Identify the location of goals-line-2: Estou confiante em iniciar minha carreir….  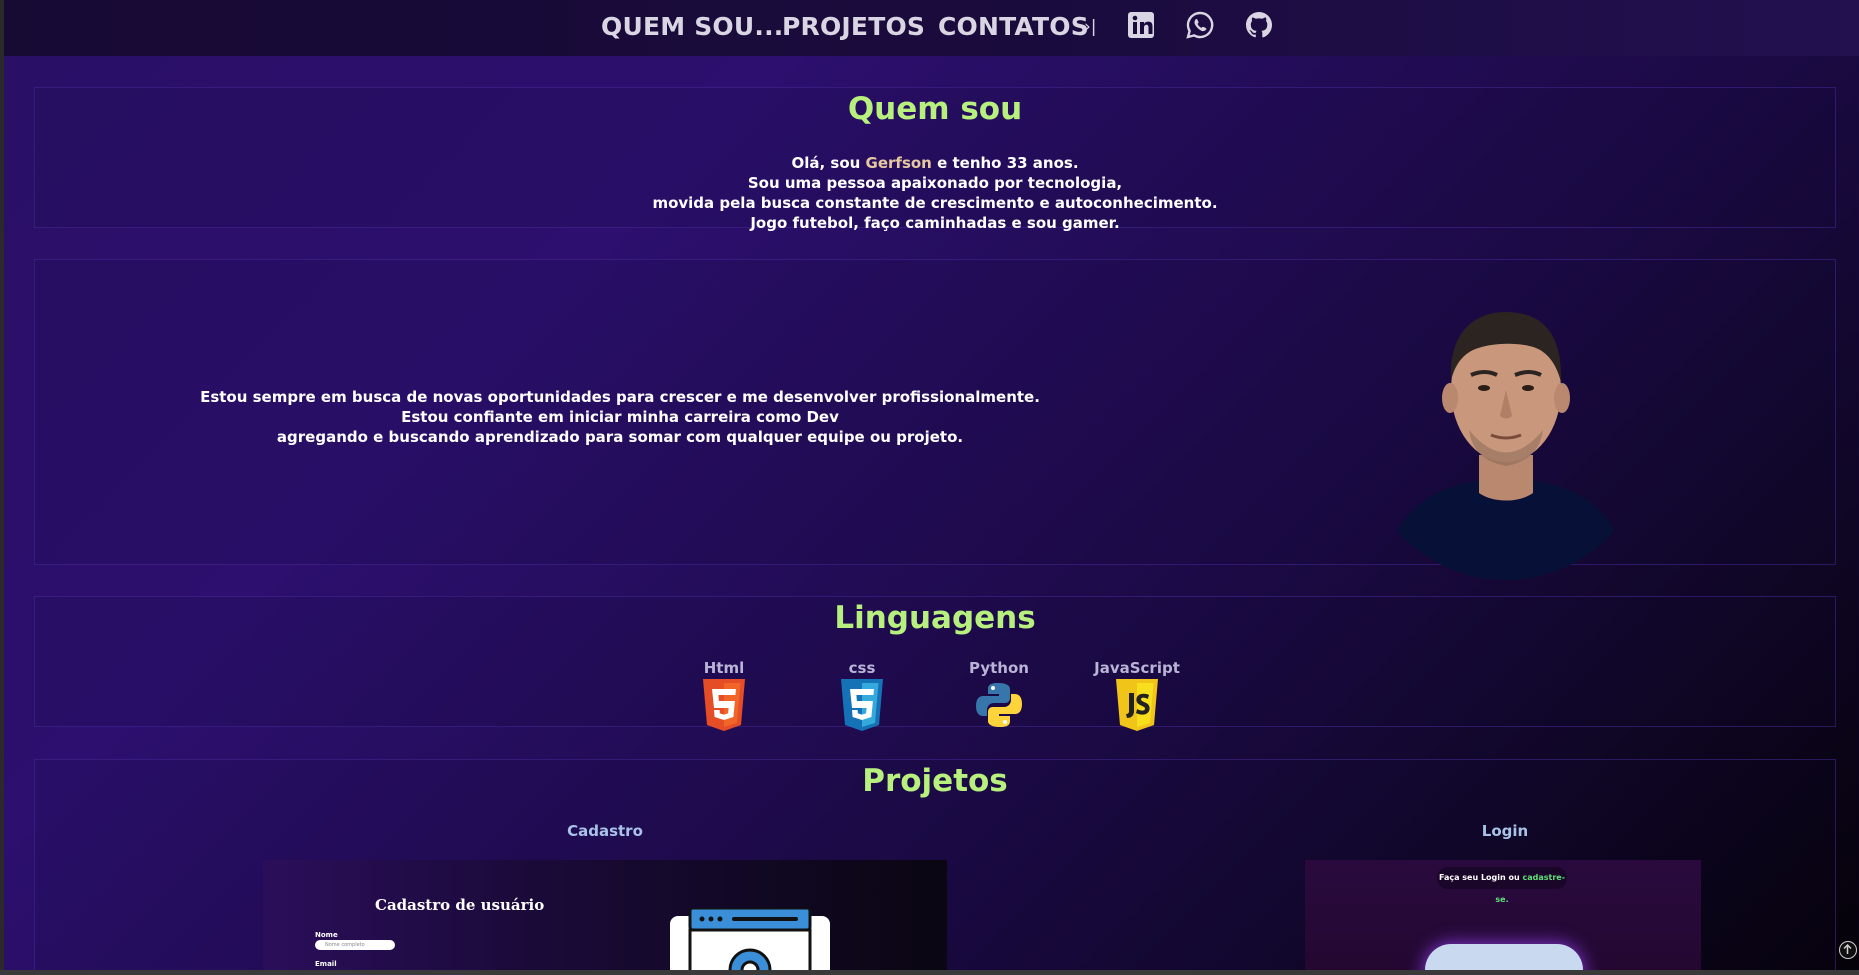
(620, 417).